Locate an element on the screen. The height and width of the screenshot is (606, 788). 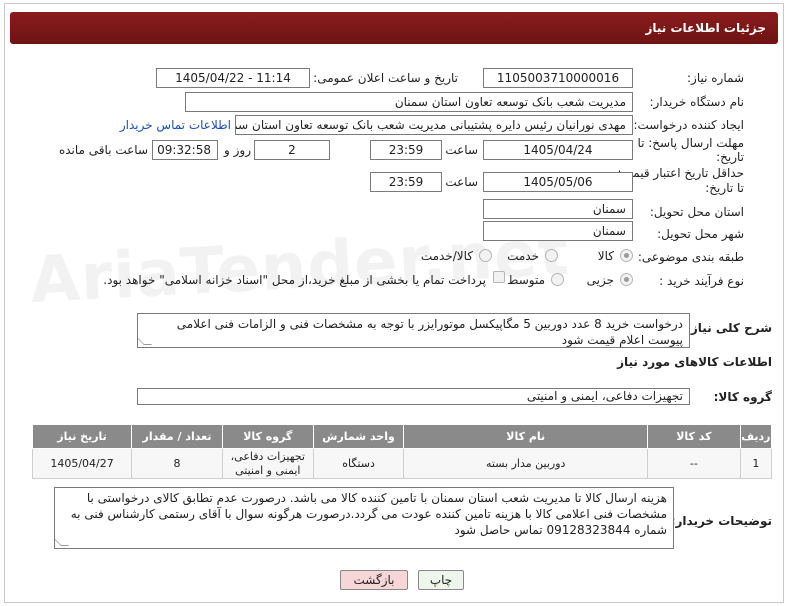
purchase-option-medium: متوسط is located at coordinates (526, 280).